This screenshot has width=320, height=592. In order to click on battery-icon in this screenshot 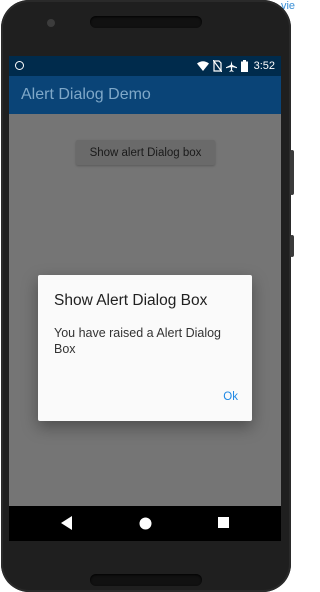, I will do `click(244, 66)`.